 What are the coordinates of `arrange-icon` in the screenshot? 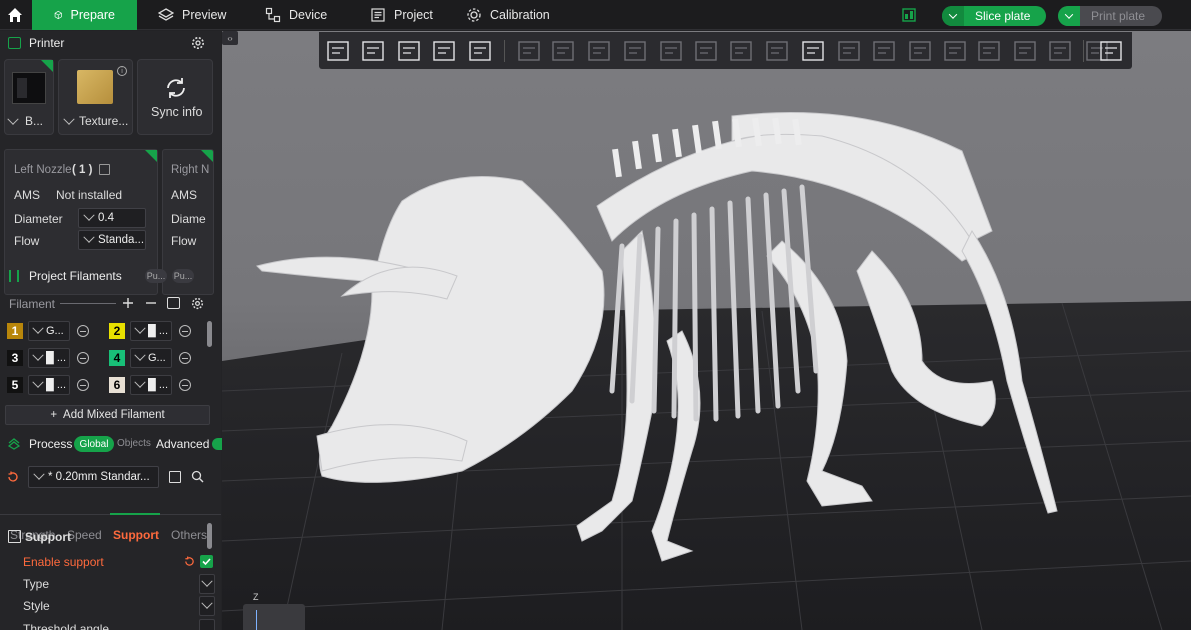 It's located at (444, 51).